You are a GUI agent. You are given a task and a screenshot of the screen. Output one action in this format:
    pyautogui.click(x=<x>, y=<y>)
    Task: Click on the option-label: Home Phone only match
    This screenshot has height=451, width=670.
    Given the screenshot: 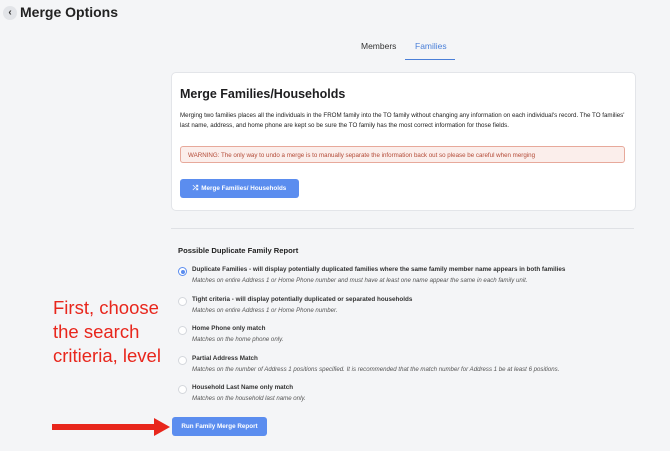 What is the action you would take?
    pyautogui.click(x=229, y=328)
    